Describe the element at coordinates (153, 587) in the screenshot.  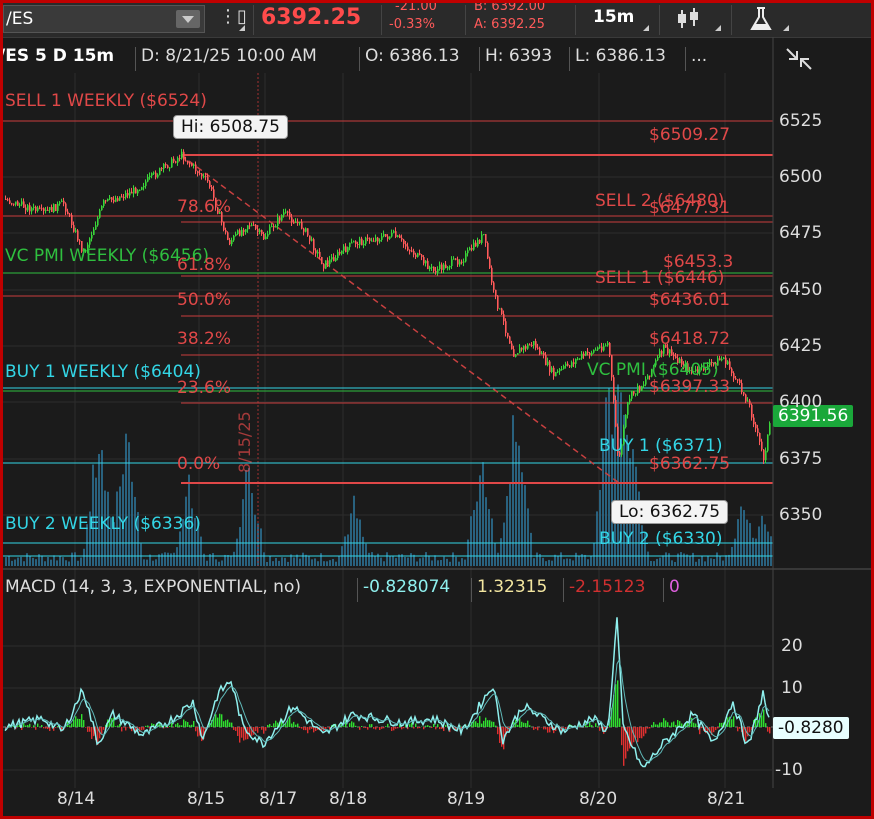
I see `macd-study-name: MACD (14, 3, 3, EXPONENTIAL, no)` at that location.